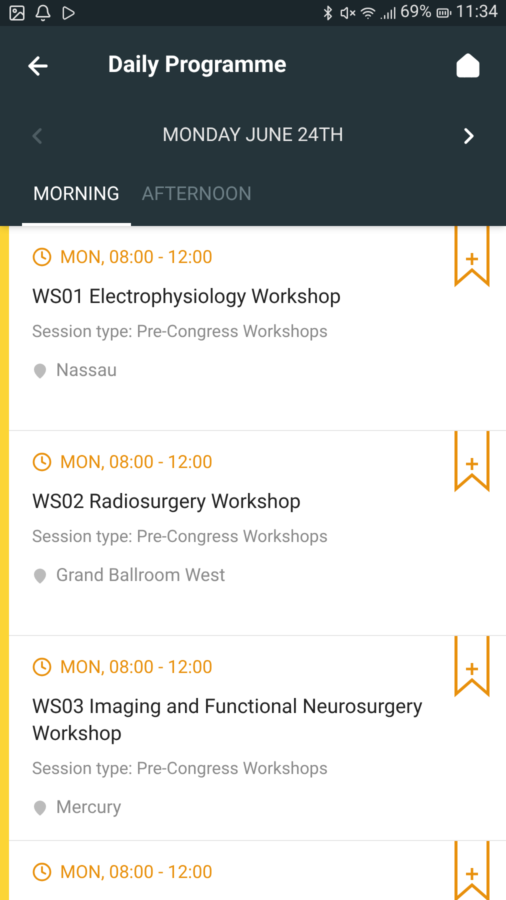 Image resolution: width=506 pixels, height=900 pixels. Describe the element at coordinates (187, 296) in the screenshot. I see `session-title: WS01 Electrophysiology Workshop` at that location.